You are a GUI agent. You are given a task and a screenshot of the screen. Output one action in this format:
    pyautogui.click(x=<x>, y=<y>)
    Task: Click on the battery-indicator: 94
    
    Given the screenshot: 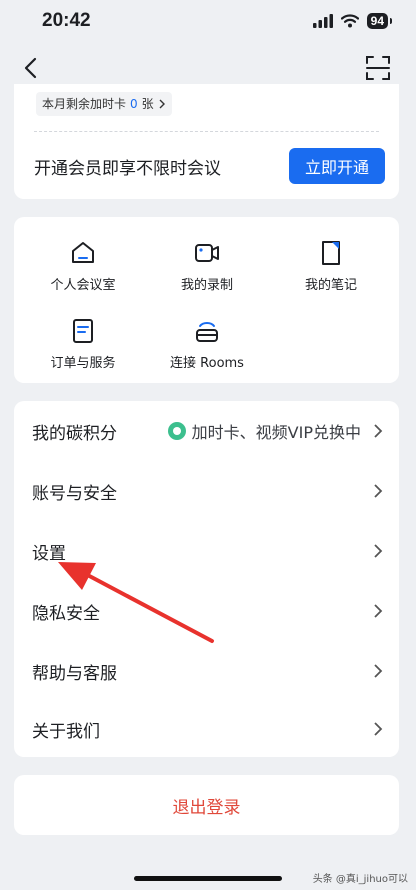 What is the action you would take?
    pyautogui.click(x=379, y=21)
    